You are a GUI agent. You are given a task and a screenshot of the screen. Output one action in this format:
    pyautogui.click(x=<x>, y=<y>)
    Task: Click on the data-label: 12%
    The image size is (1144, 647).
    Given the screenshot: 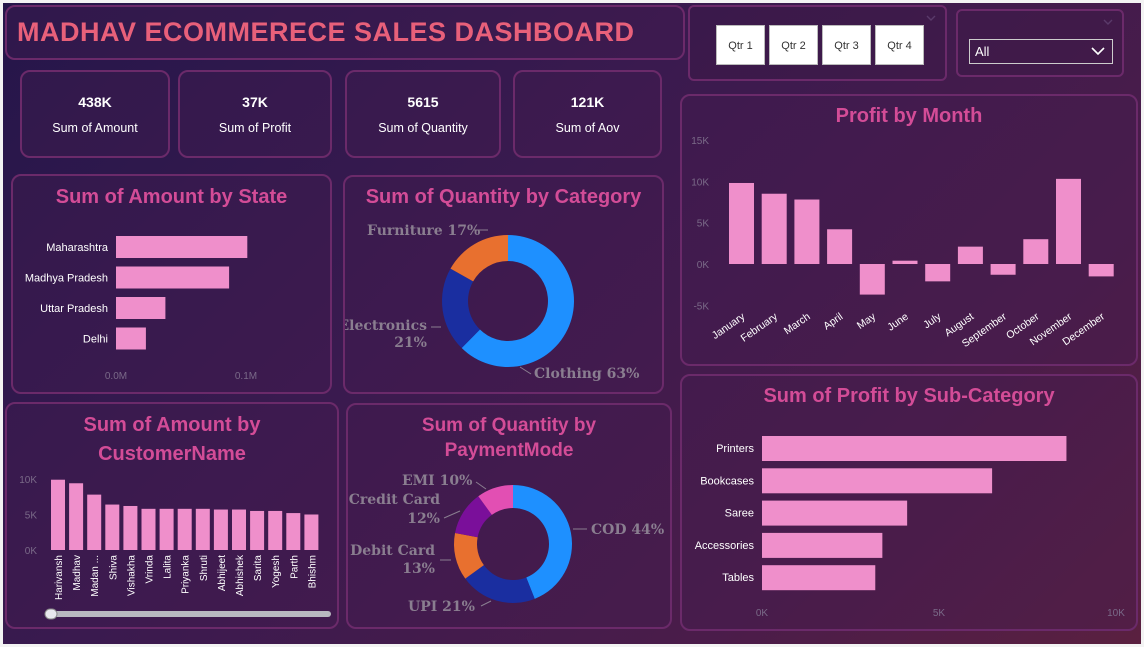 What is the action you would take?
    pyautogui.click(x=423, y=519)
    